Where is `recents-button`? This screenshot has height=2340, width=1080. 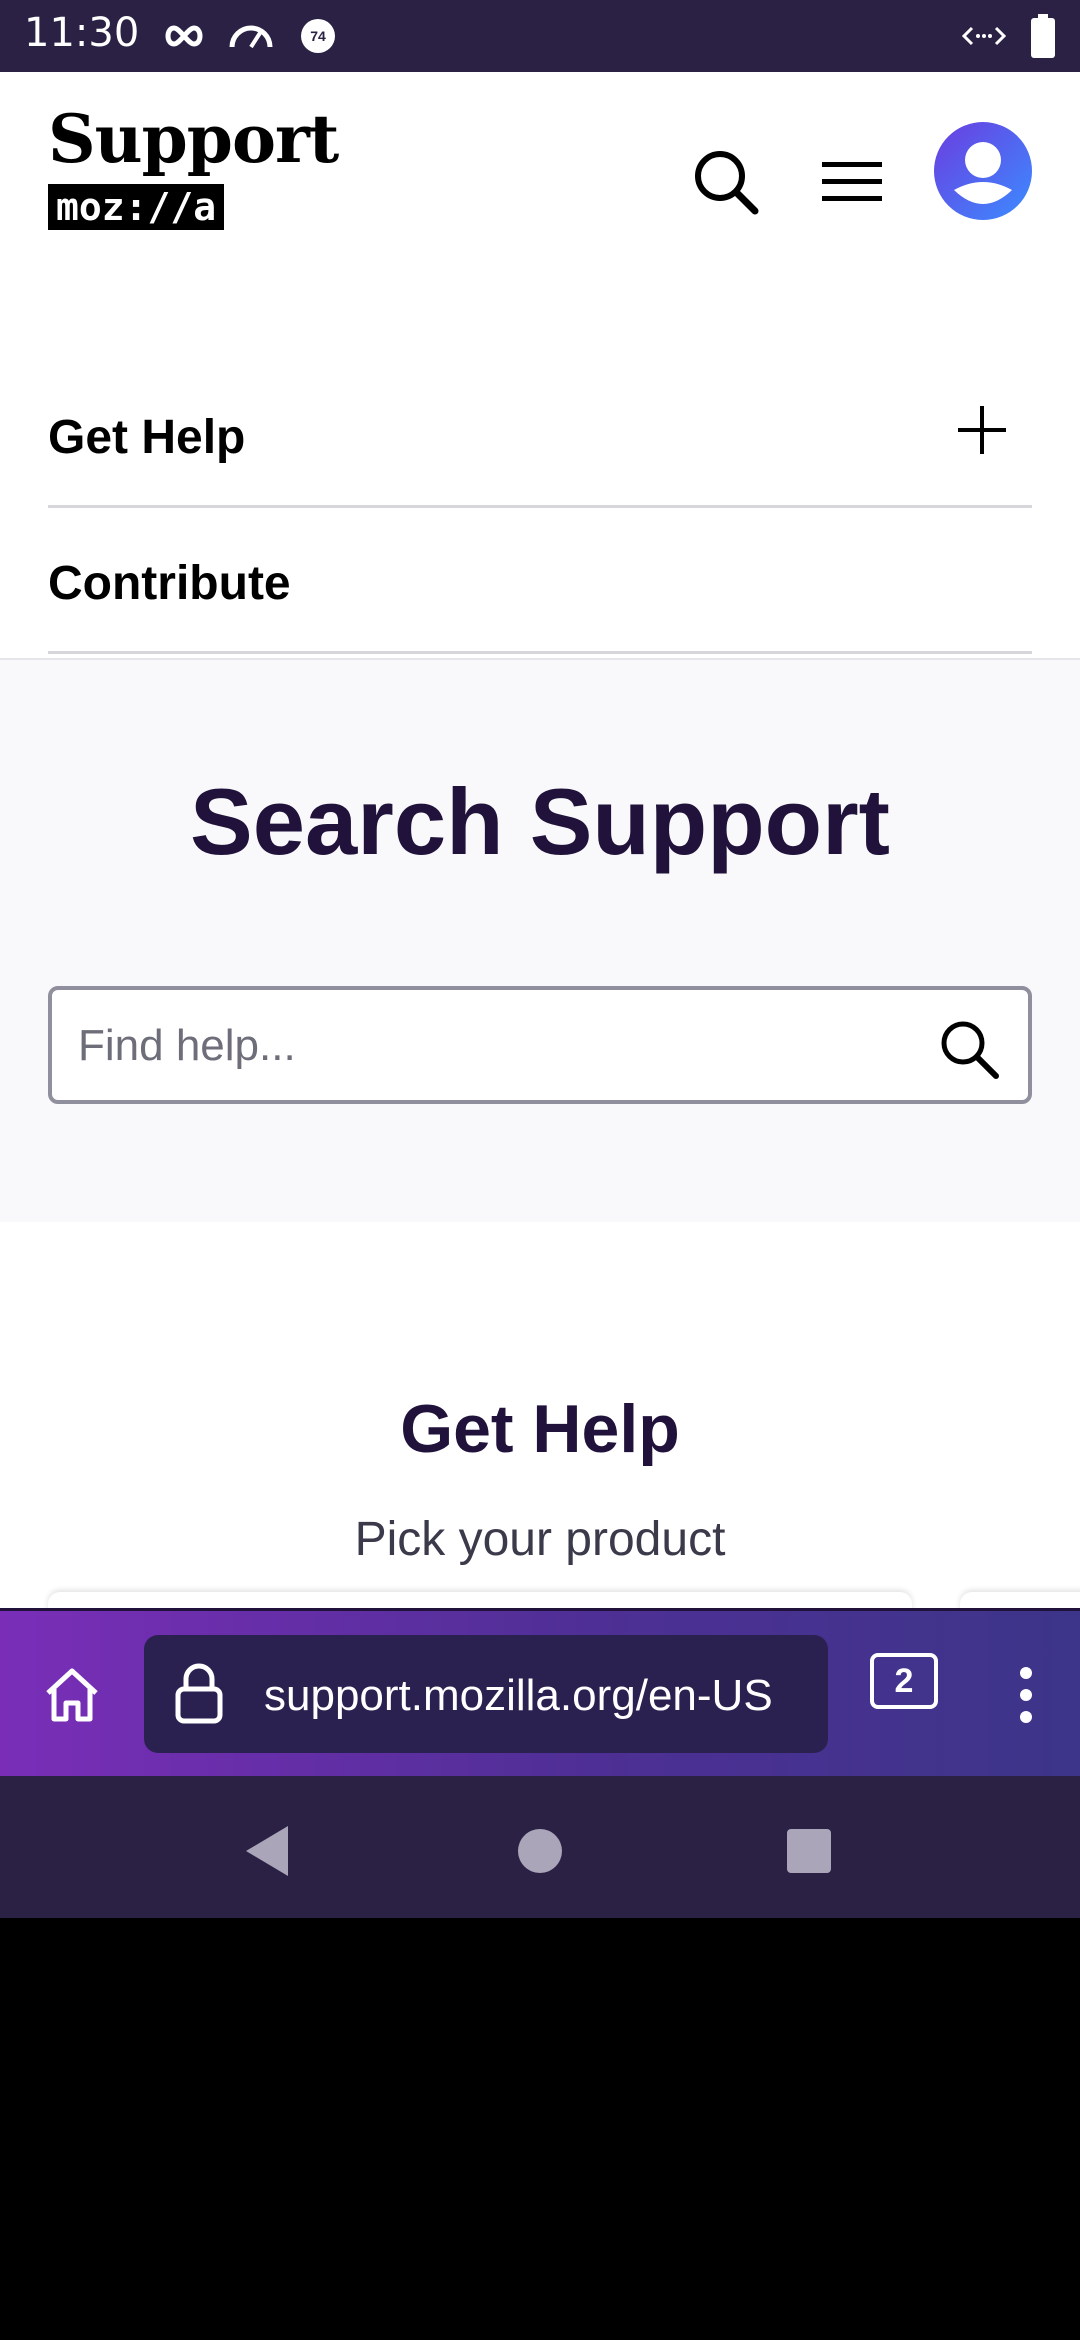
recents-button is located at coordinates (809, 1851).